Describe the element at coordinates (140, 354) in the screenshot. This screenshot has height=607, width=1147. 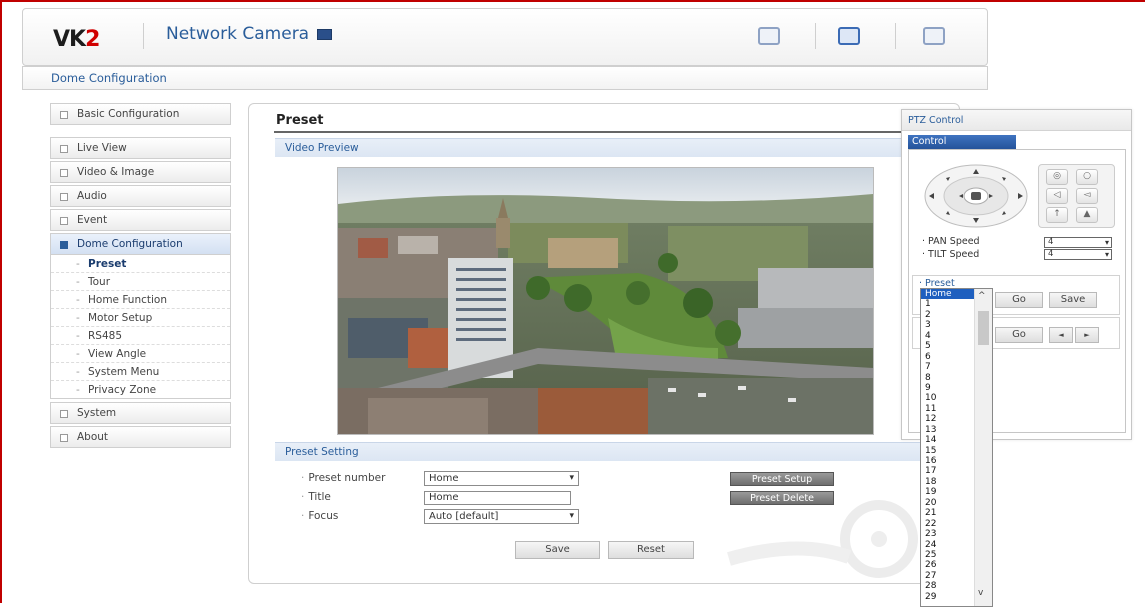
I see `sidebar-subitem-view-angle: - View Angle` at that location.